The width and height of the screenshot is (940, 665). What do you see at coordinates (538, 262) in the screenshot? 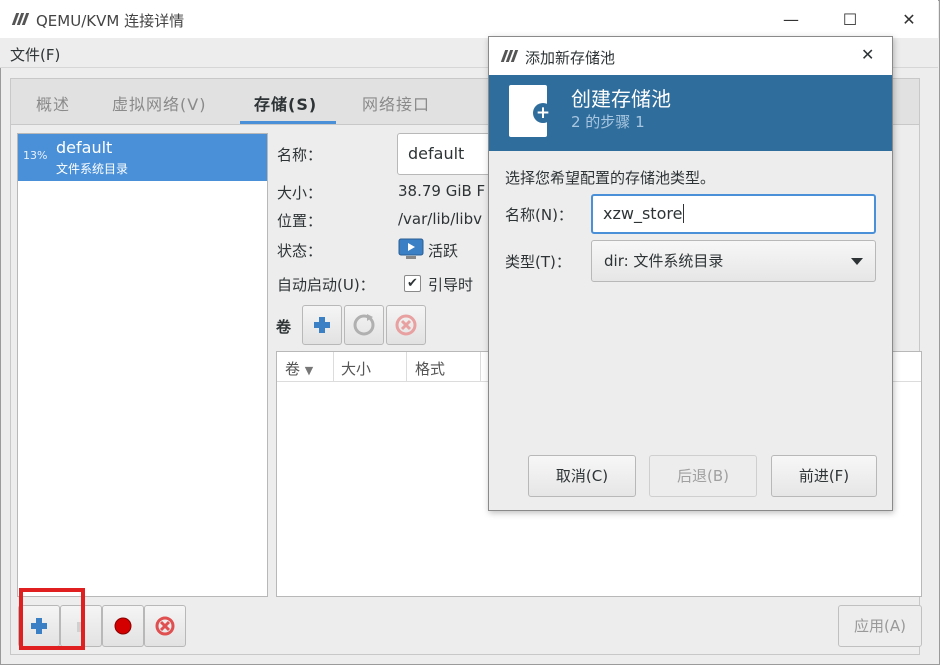
I see `pool-type-label: 类型(T)：` at bounding box center [538, 262].